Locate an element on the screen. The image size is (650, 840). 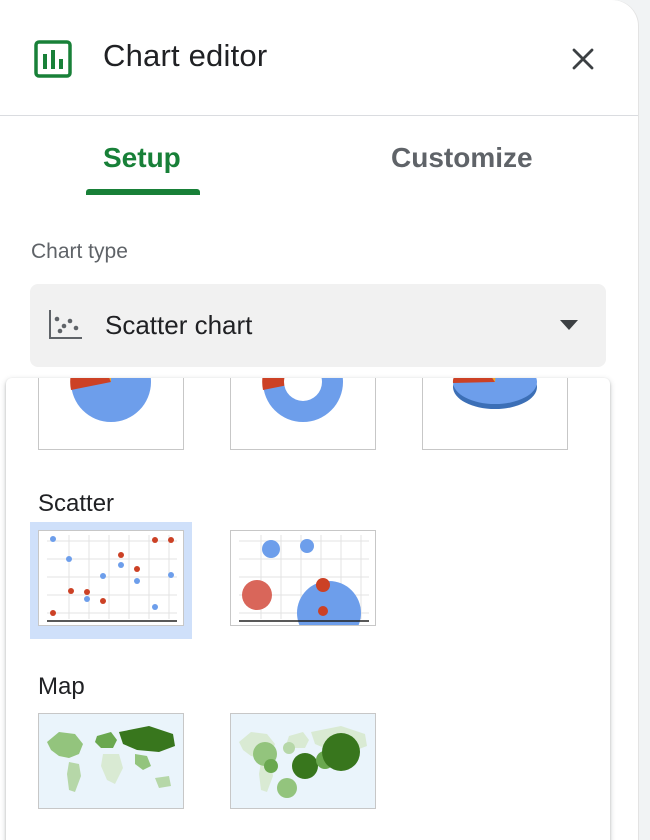
section-label-scatter: Scatter is located at coordinates (76, 503).